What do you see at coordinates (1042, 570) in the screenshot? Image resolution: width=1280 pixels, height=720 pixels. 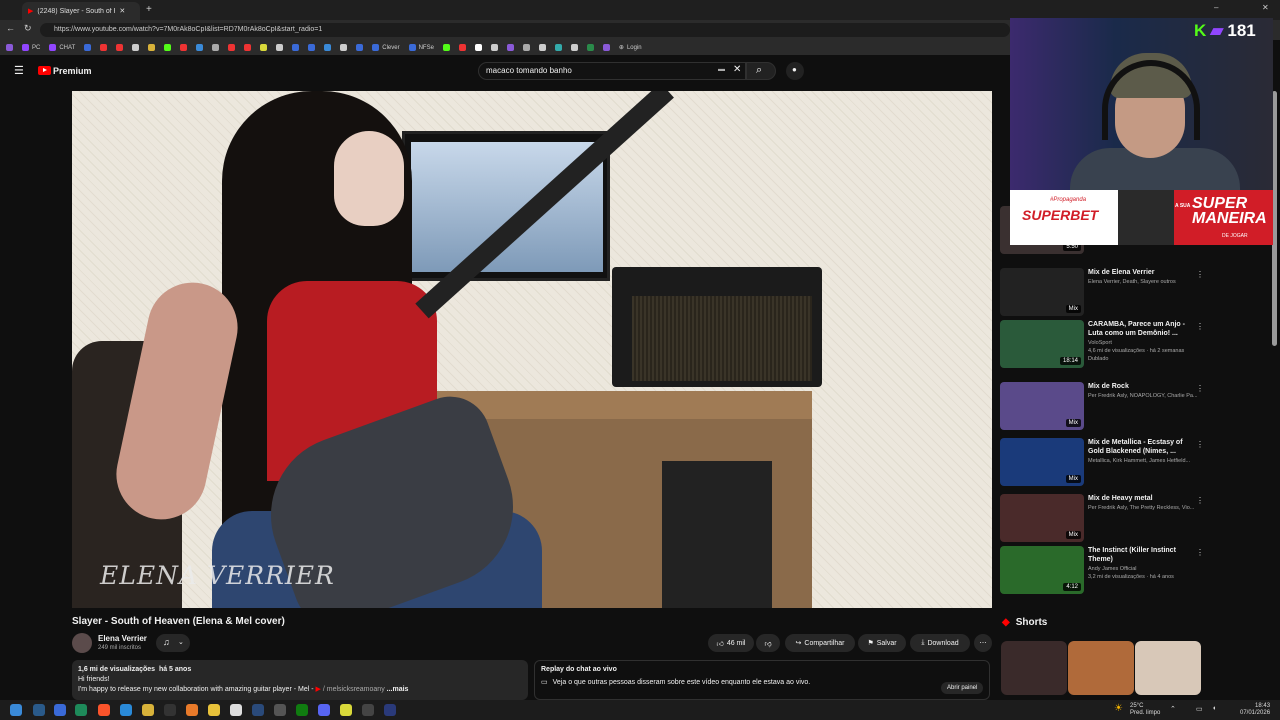 I see `recommendation-thumbnail: 4:12` at bounding box center [1042, 570].